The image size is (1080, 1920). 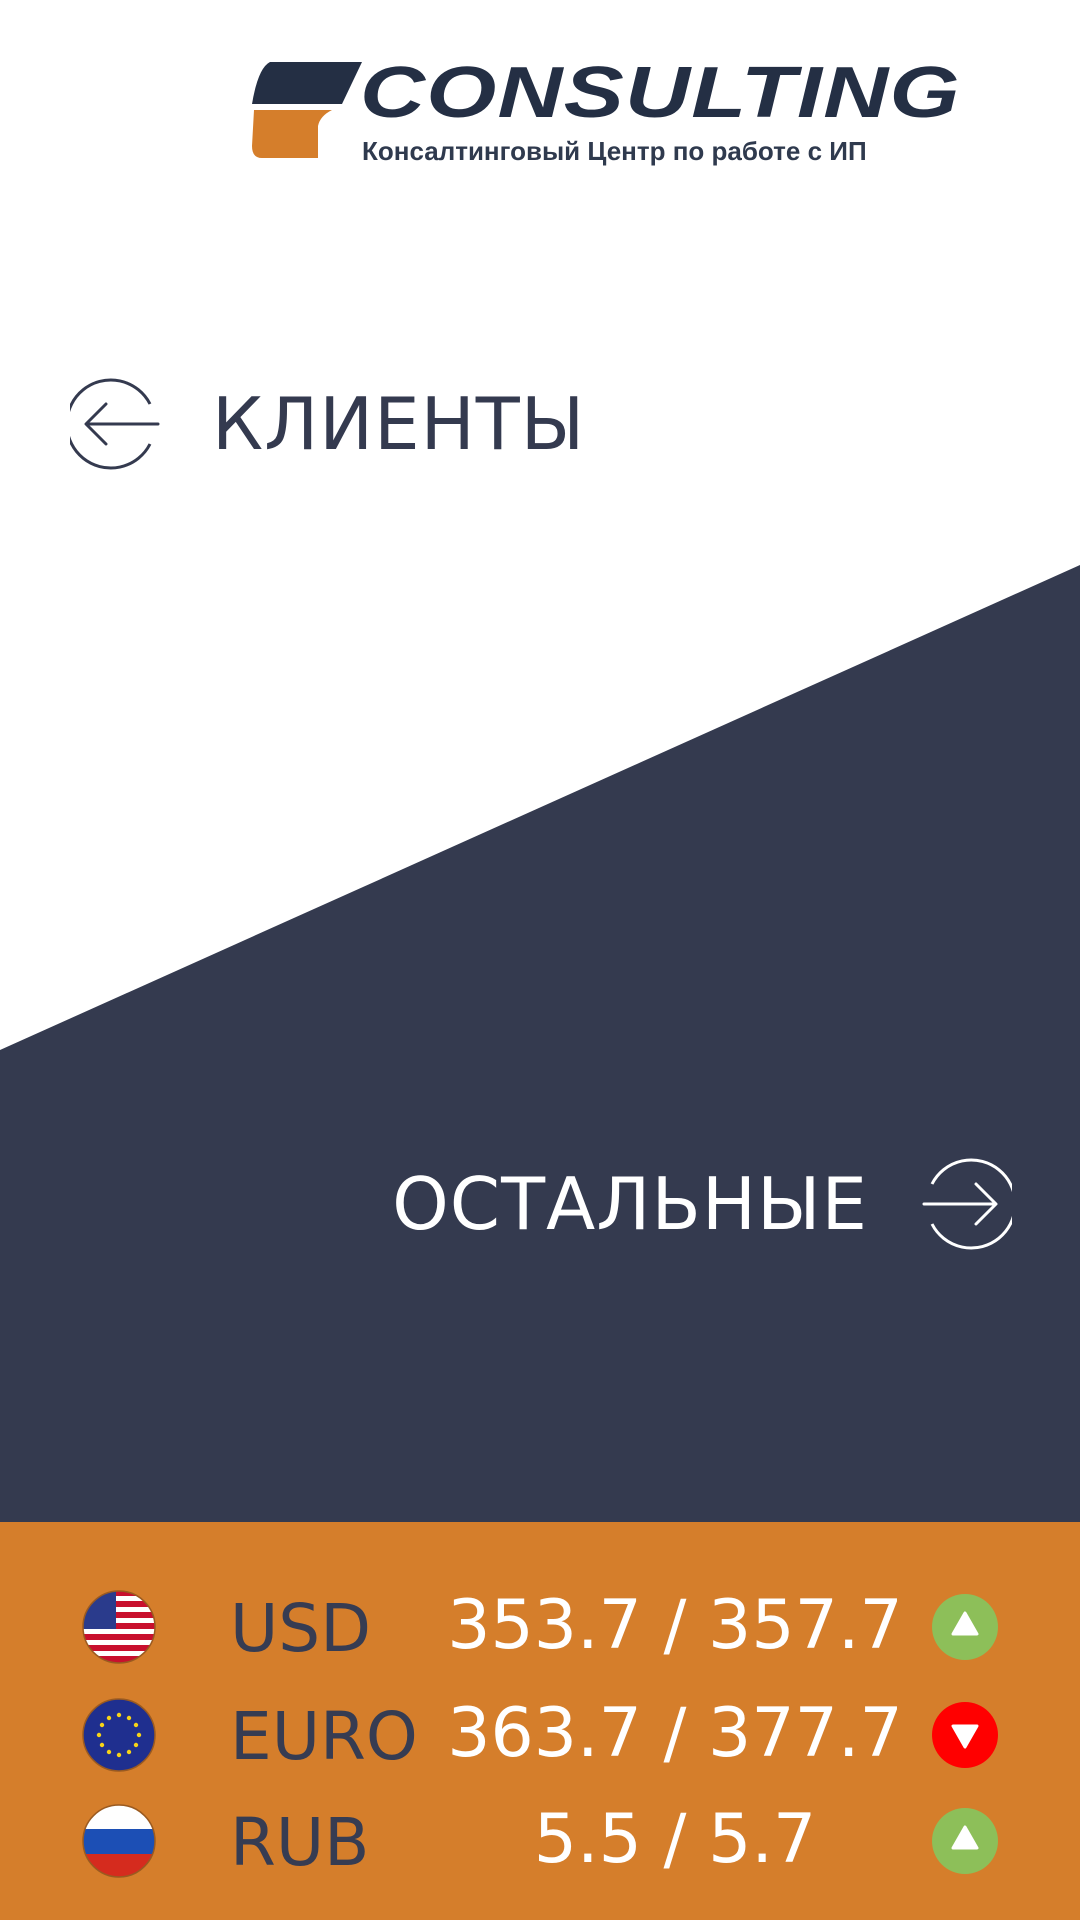 I want to click on rate-row-euro: EURO 363.7 / 377.7, so click(x=540, y=1736).